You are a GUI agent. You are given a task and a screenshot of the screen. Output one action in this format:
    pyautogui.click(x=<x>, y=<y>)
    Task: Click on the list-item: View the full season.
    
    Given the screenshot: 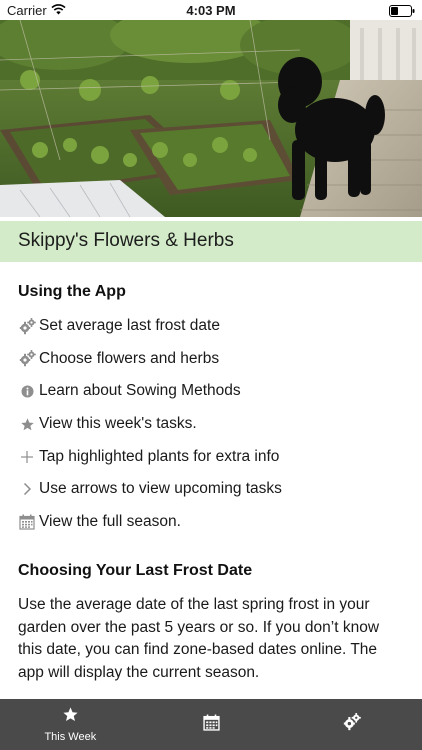 What is the action you would take?
    pyautogui.click(x=211, y=522)
    